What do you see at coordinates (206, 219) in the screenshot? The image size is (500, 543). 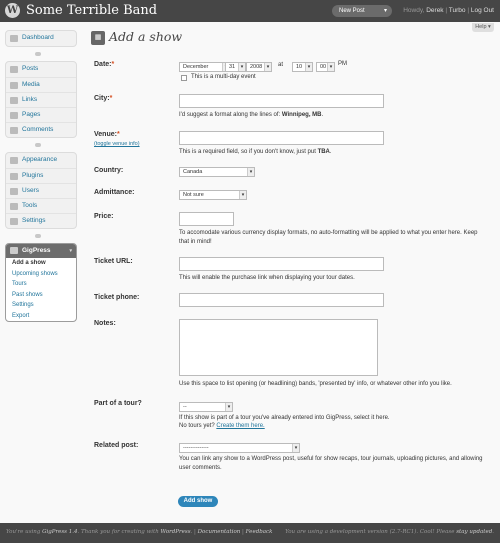 I see `price-input` at bounding box center [206, 219].